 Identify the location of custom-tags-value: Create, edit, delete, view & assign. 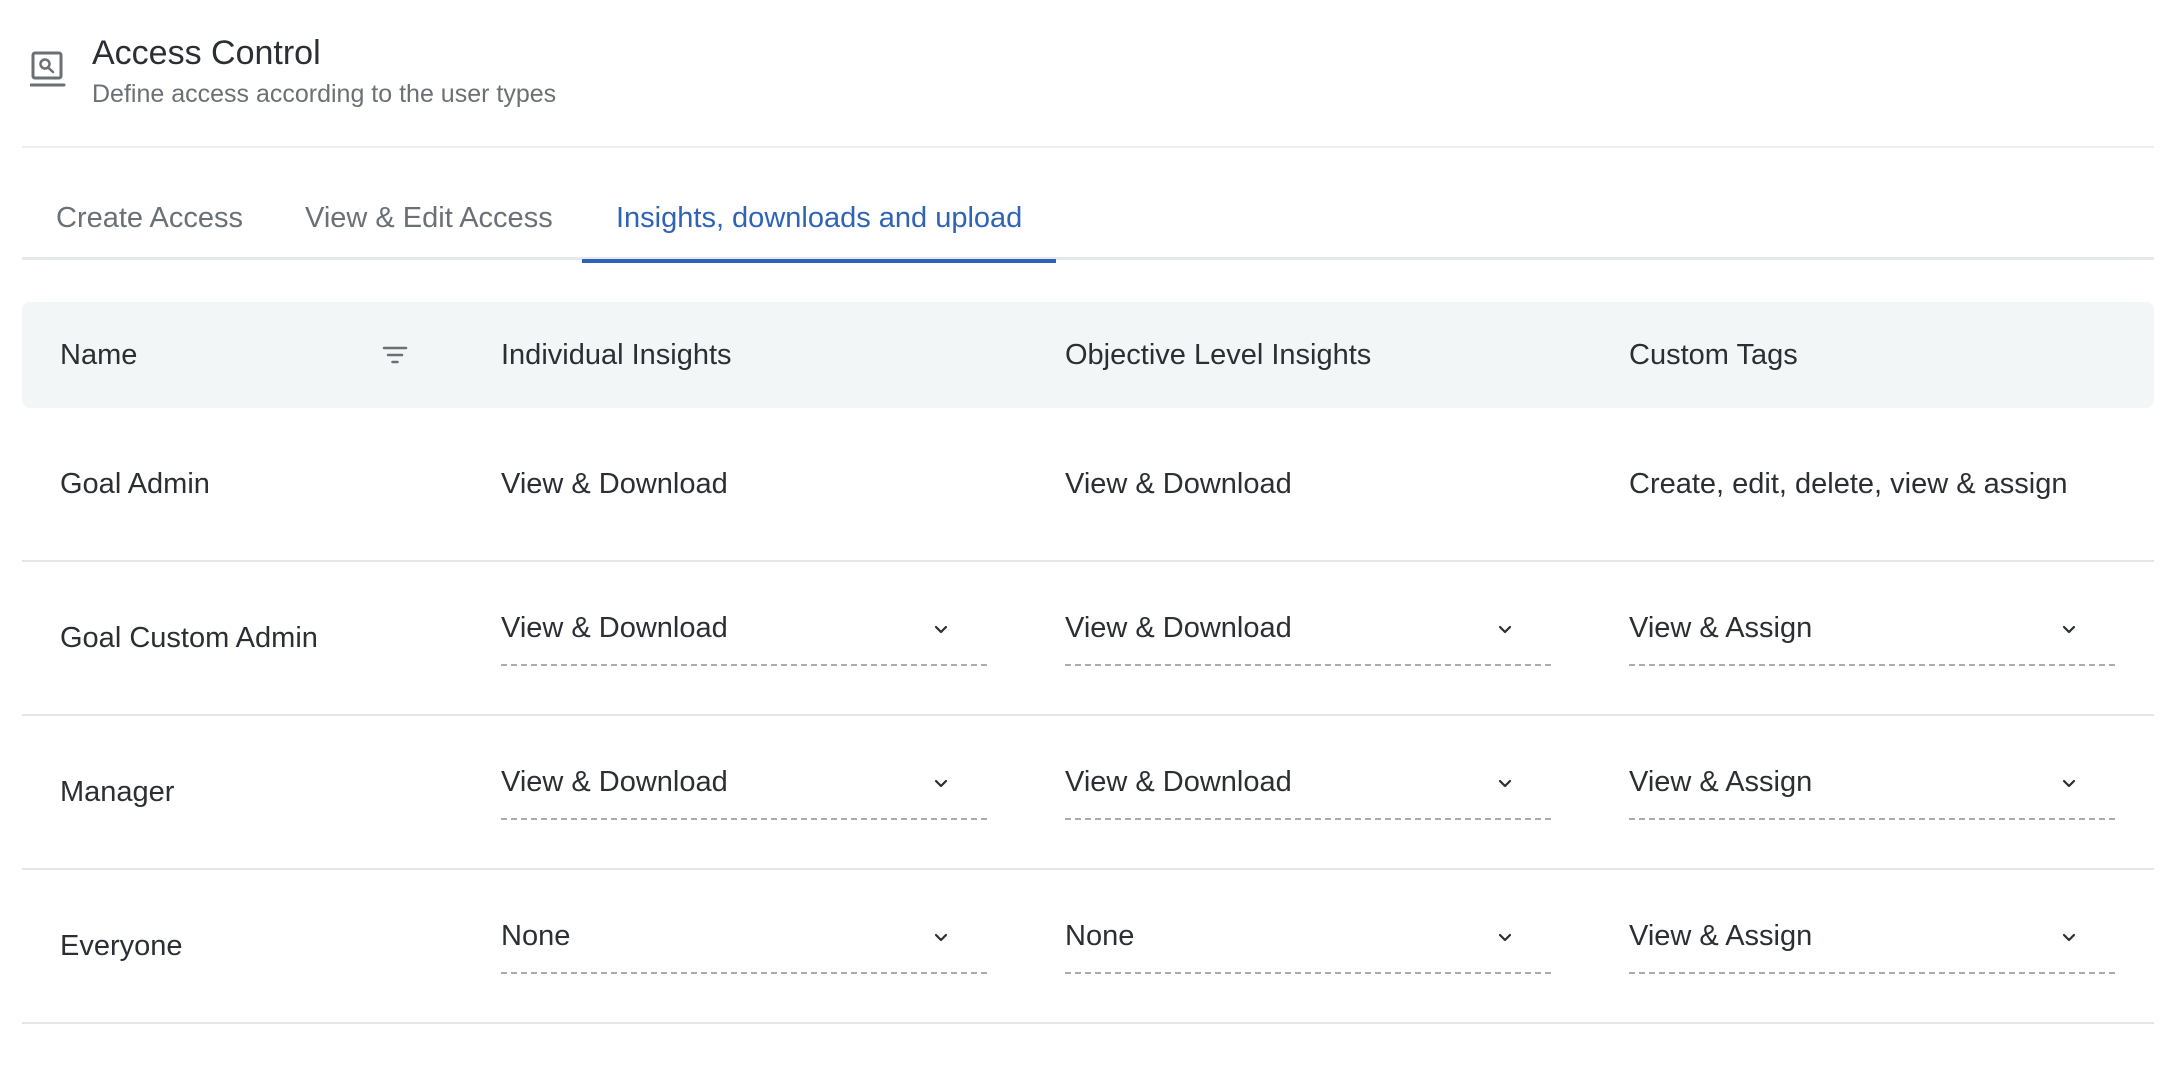
(1848, 484).